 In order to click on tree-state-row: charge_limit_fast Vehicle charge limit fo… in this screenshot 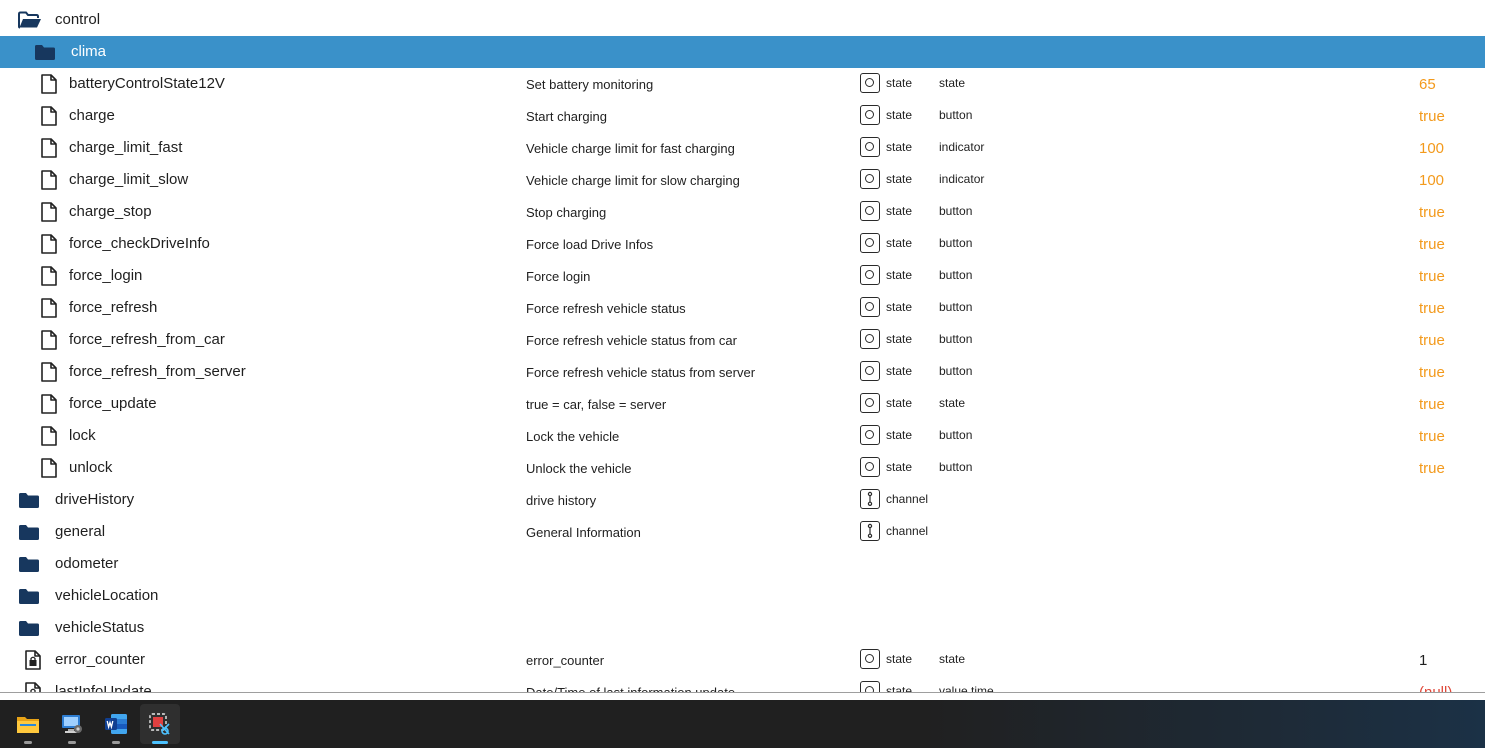, I will do `click(742, 148)`.